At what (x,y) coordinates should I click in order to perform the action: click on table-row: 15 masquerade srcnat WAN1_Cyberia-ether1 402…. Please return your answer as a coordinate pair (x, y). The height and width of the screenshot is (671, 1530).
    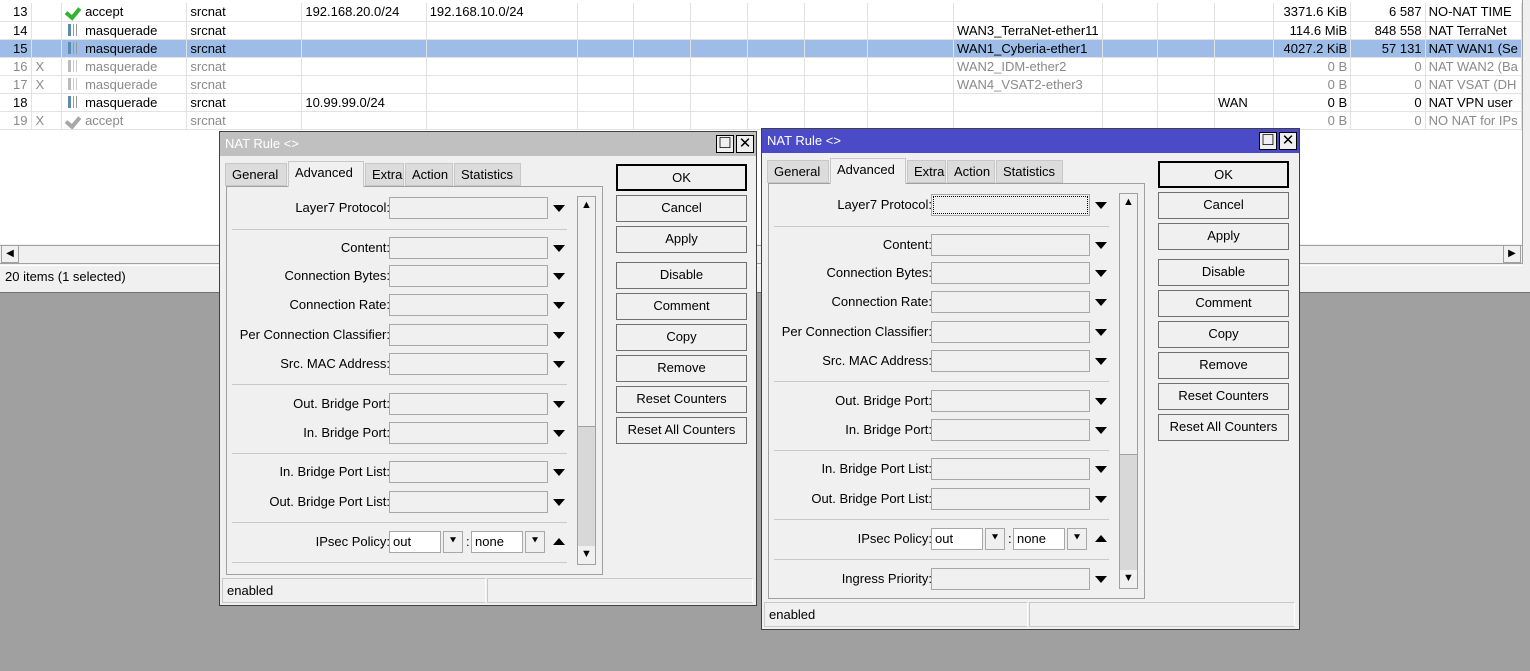
    Looking at the image, I should click on (761, 48).